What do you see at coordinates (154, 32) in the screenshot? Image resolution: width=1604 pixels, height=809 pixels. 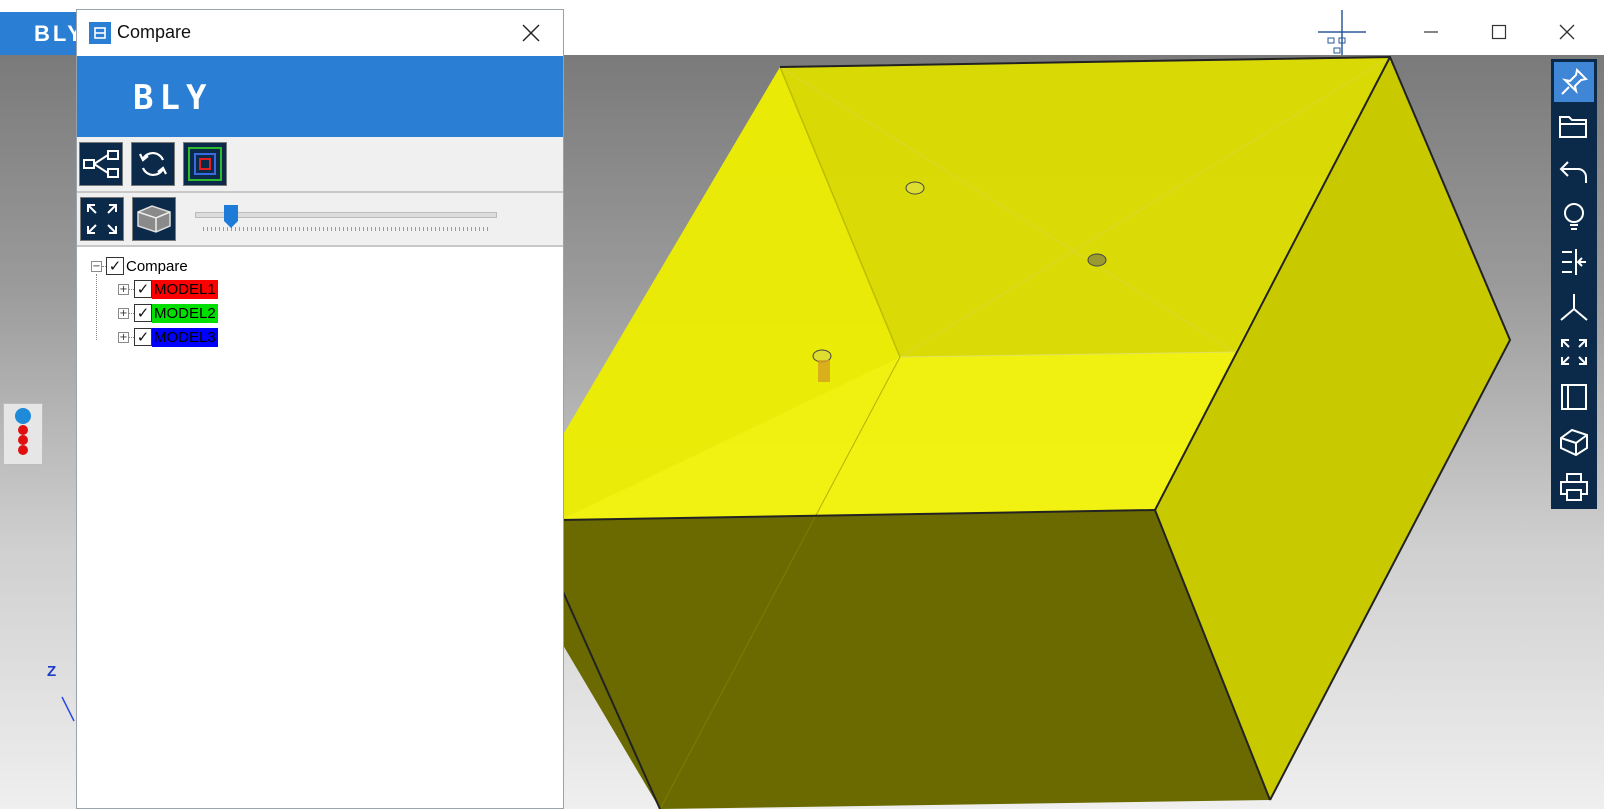 I see `dialog-title: Compare` at bounding box center [154, 32].